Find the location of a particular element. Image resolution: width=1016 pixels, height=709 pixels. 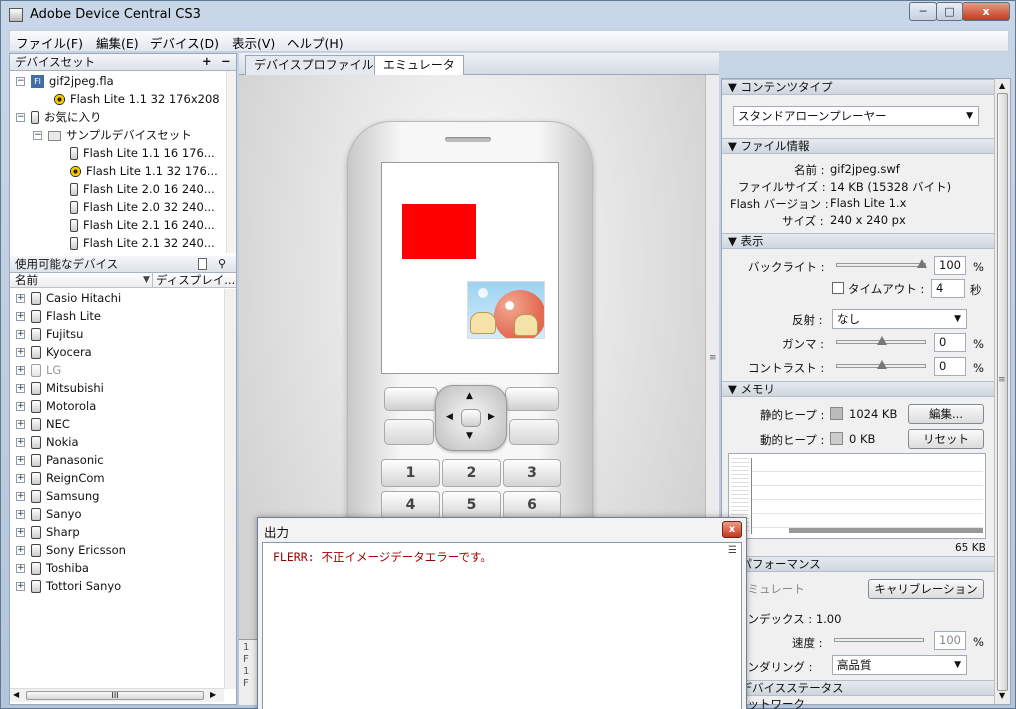

nav-center-button is located at coordinates (471, 418).